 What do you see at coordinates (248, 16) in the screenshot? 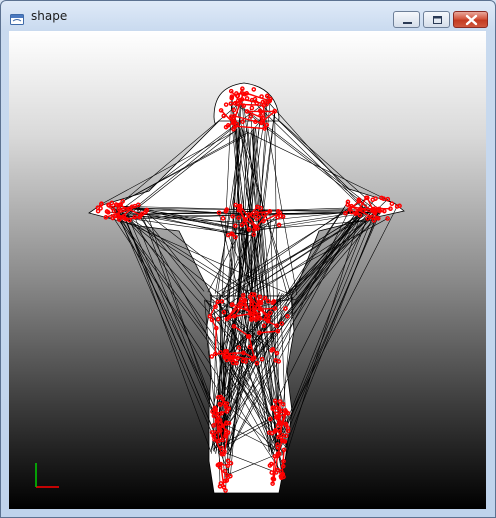
I see `title-bar: shape` at bounding box center [248, 16].